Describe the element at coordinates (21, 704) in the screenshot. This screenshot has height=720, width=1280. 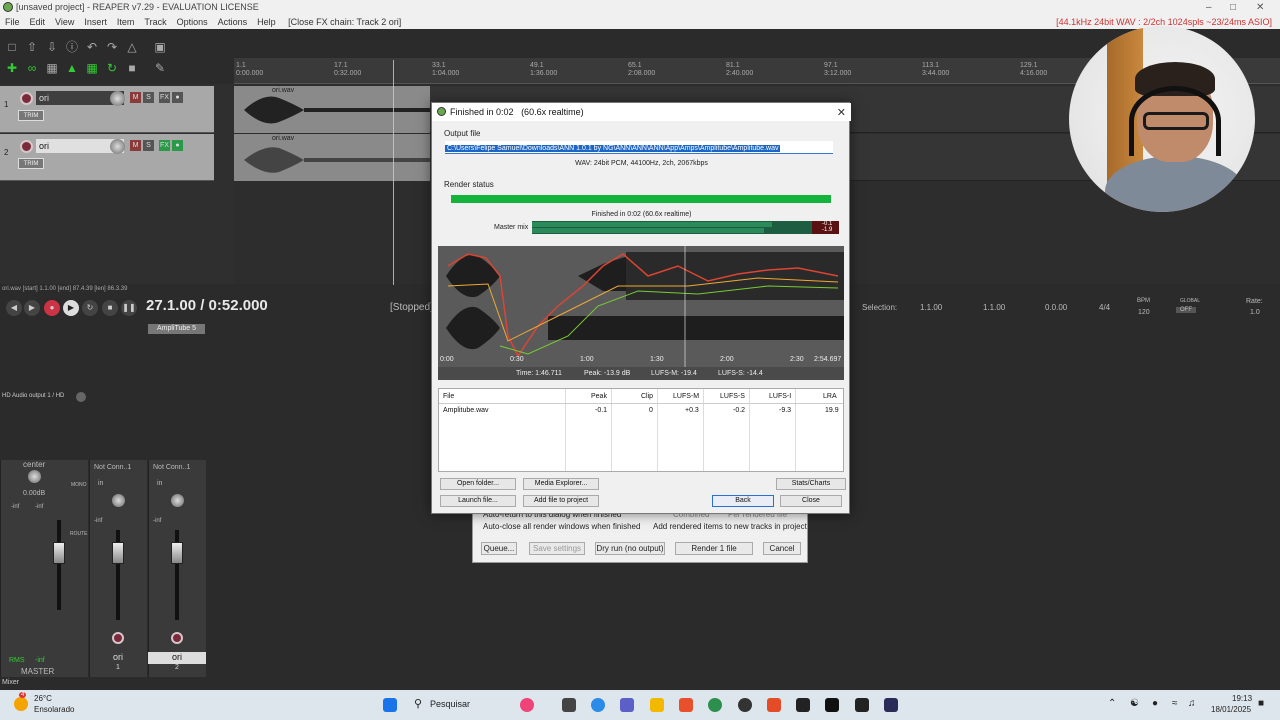
I see `weather-icon` at that location.